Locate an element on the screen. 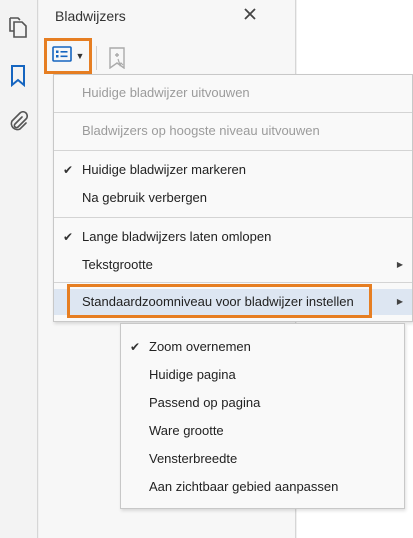  submenu-item-fit-visible: Aan zichtbaar gebied aanpassen is located at coordinates (262, 487).